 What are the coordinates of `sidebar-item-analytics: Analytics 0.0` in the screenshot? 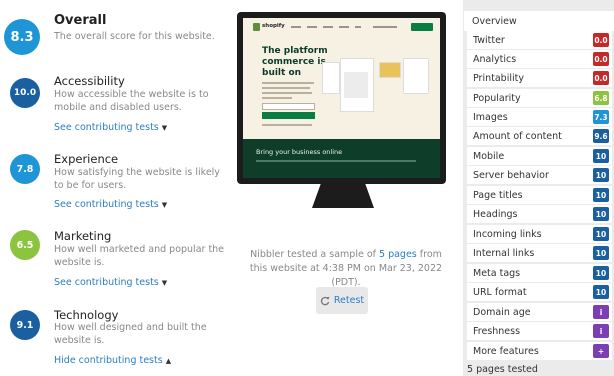 It's located at (539, 59).